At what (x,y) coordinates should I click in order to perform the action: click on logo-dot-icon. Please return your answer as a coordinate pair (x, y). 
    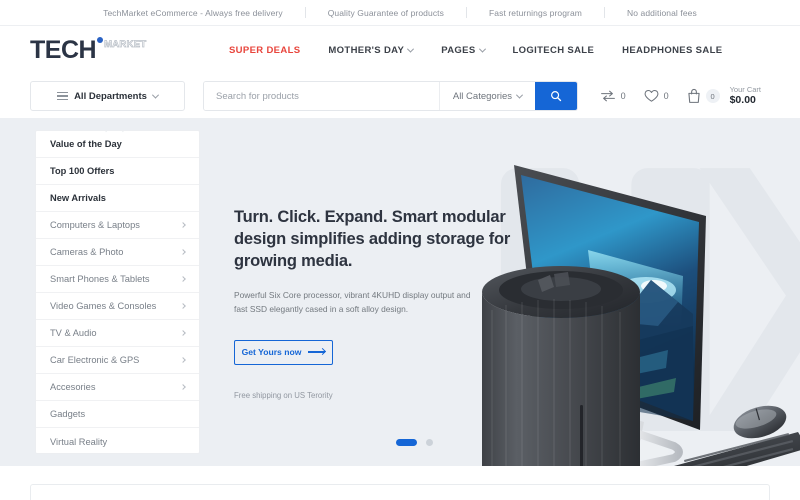
    Looking at the image, I should click on (100, 39).